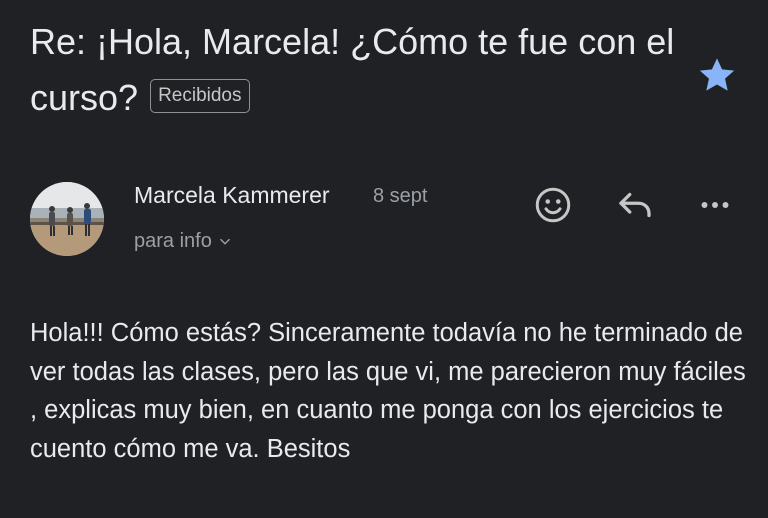  What do you see at coordinates (232, 195) in the screenshot?
I see `sender-name: Marcela Kammerer` at bounding box center [232, 195].